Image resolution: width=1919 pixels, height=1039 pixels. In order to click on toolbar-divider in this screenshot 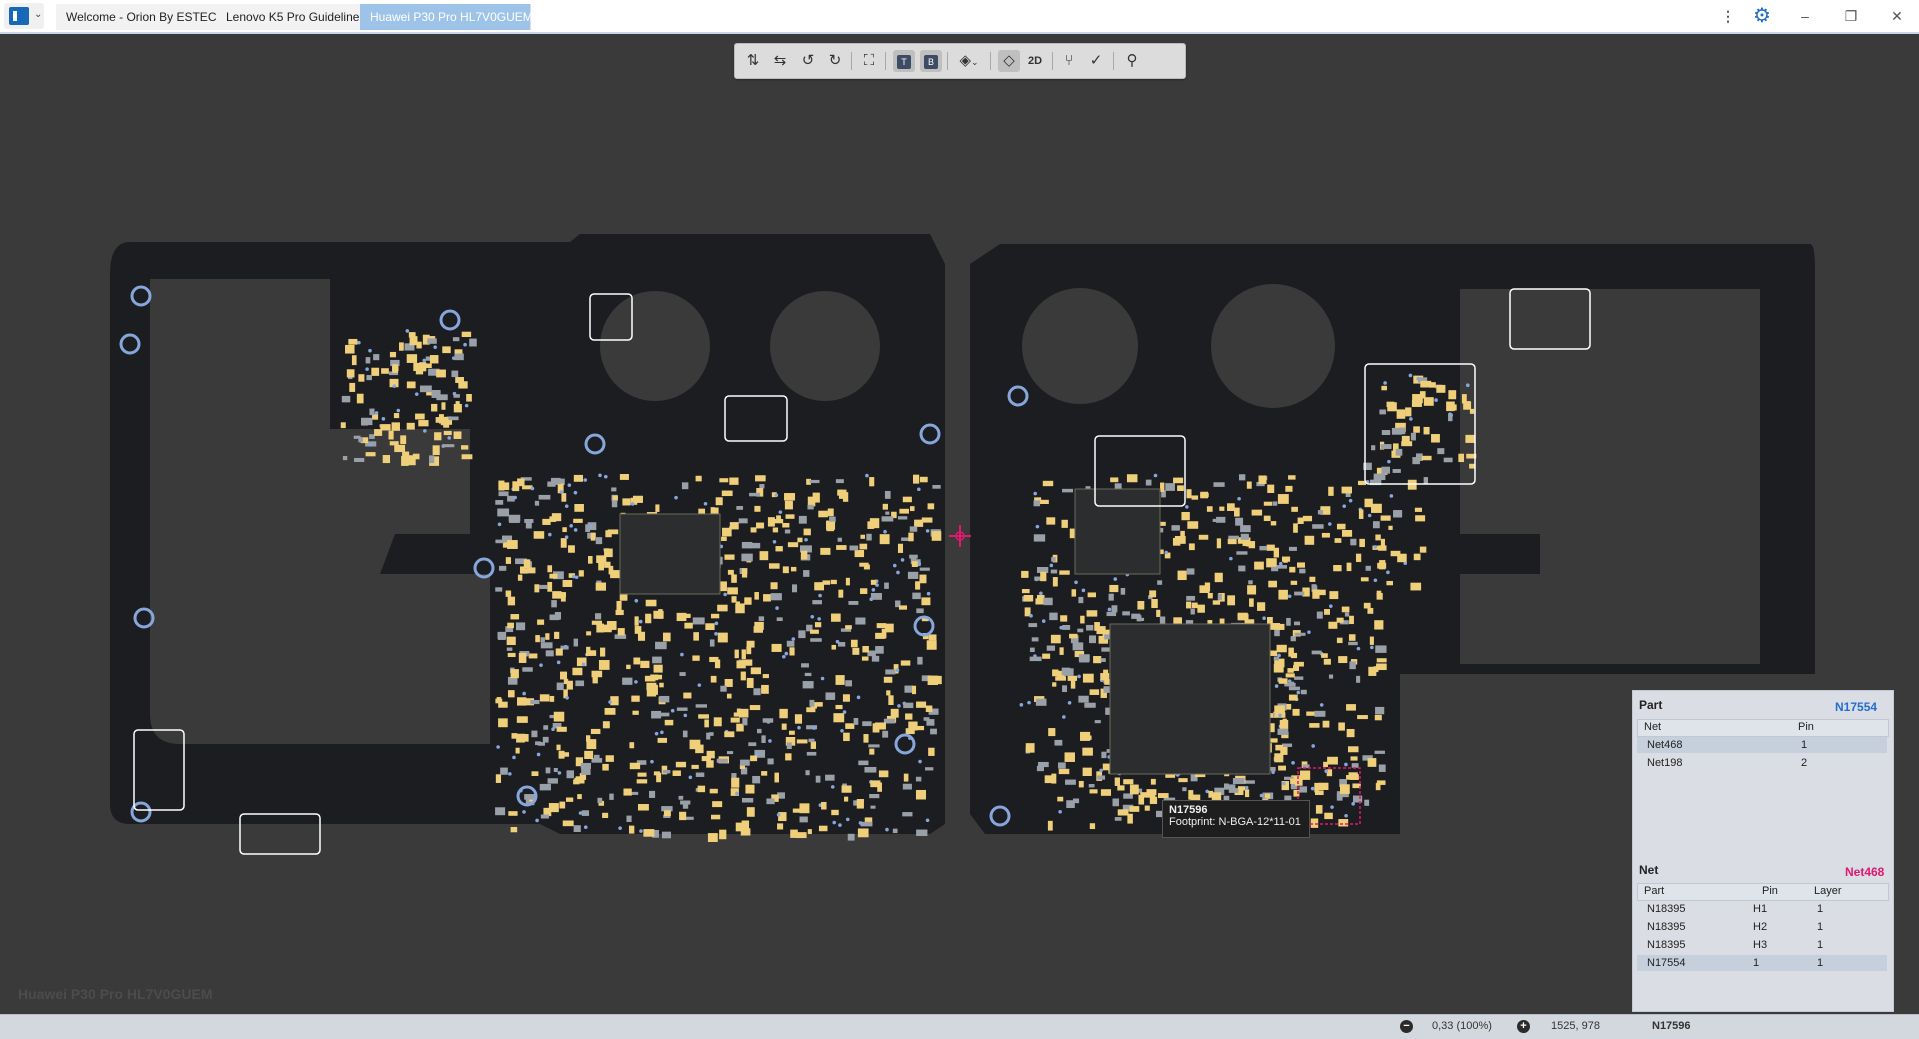, I will do `click(990, 61)`.